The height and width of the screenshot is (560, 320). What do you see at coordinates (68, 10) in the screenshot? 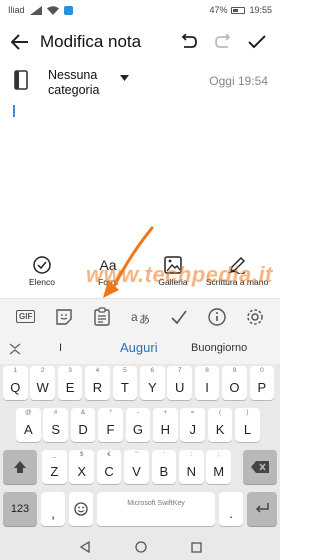
I see `notification-app-icon` at bounding box center [68, 10].